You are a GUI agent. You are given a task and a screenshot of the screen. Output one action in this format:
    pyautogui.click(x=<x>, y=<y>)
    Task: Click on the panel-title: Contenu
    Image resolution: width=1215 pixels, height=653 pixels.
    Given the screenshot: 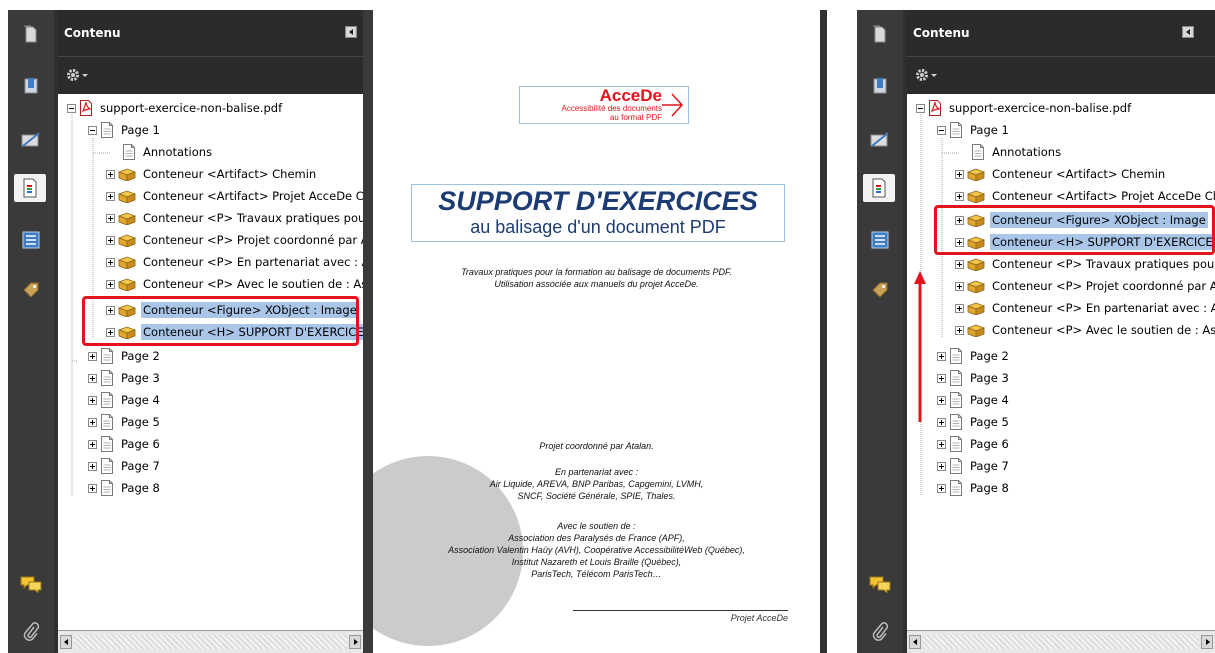 What is the action you would take?
    pyautogui.click(x=92, y=33)
    